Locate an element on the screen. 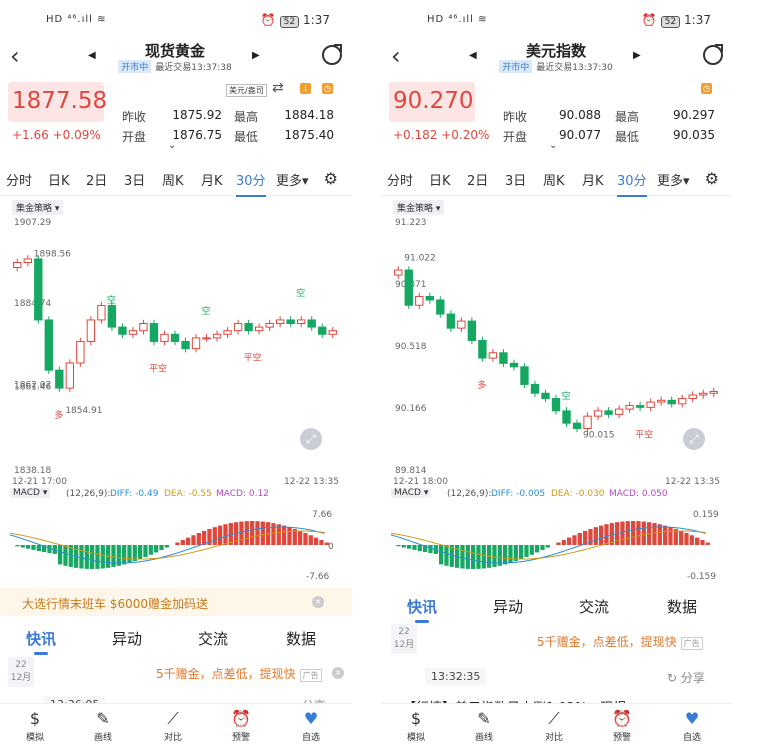 This screenshot has height=749, width=762. clock: 1:37 is located at coordinates (316, 20).